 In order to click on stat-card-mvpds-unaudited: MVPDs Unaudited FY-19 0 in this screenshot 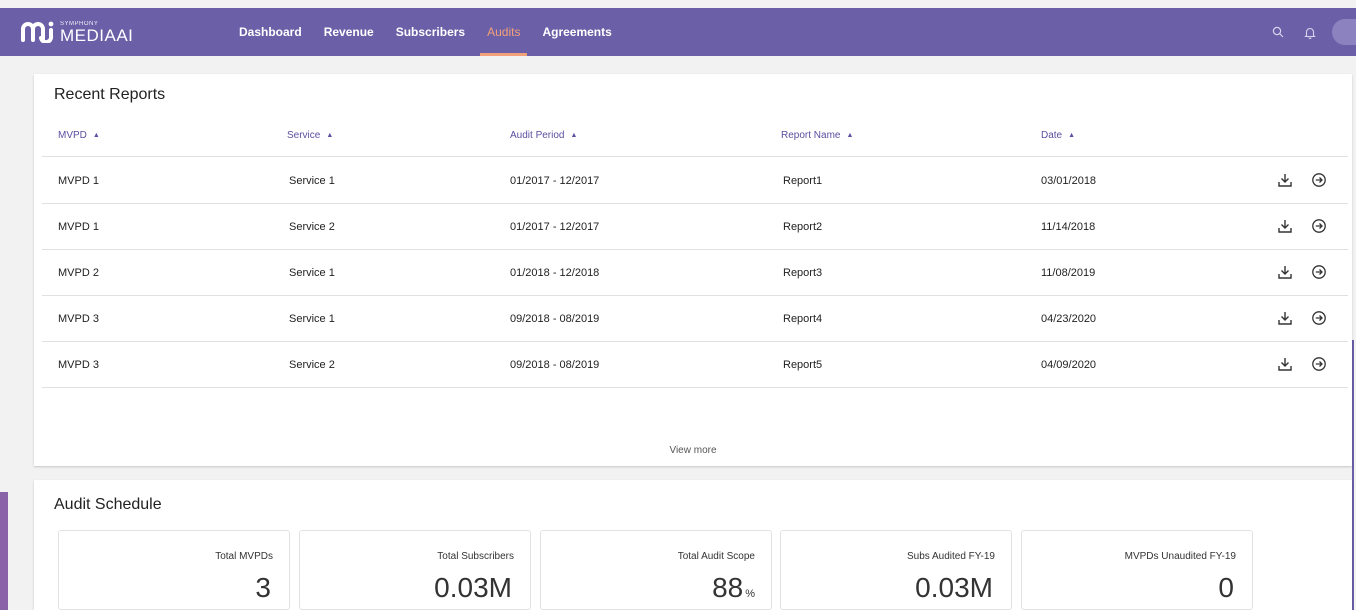, I will do `click(1137, 570)`.